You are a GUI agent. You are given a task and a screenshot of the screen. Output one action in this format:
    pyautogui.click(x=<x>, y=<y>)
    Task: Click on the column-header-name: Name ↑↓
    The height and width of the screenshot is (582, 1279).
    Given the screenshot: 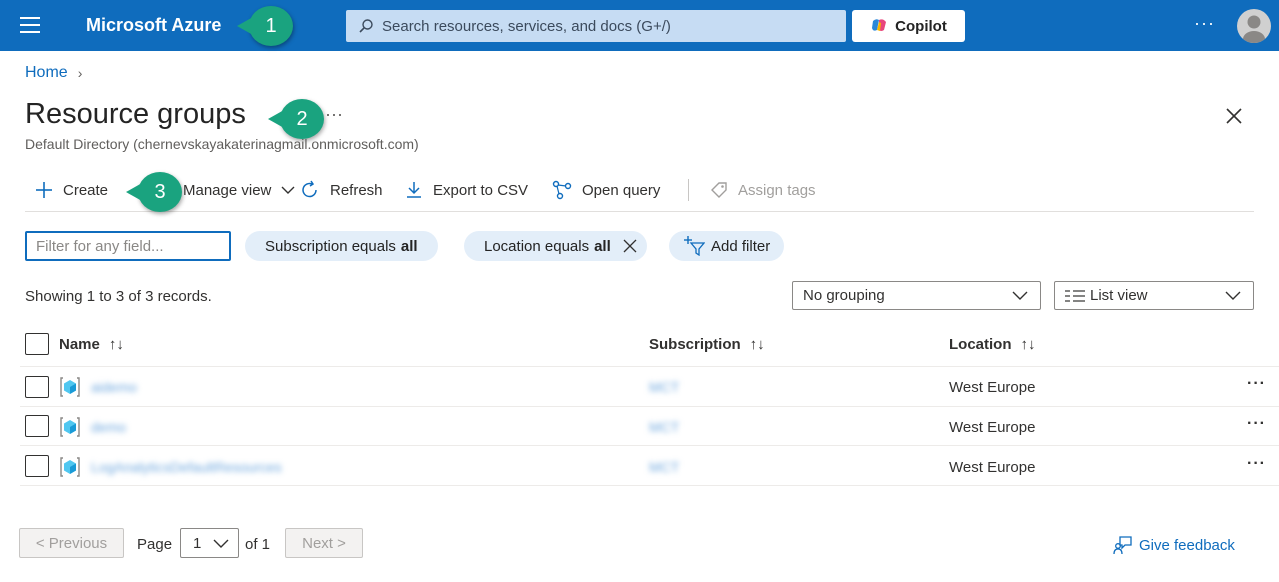 What is the action you would take?
    pyautogui.click(x=91, y=344)
    